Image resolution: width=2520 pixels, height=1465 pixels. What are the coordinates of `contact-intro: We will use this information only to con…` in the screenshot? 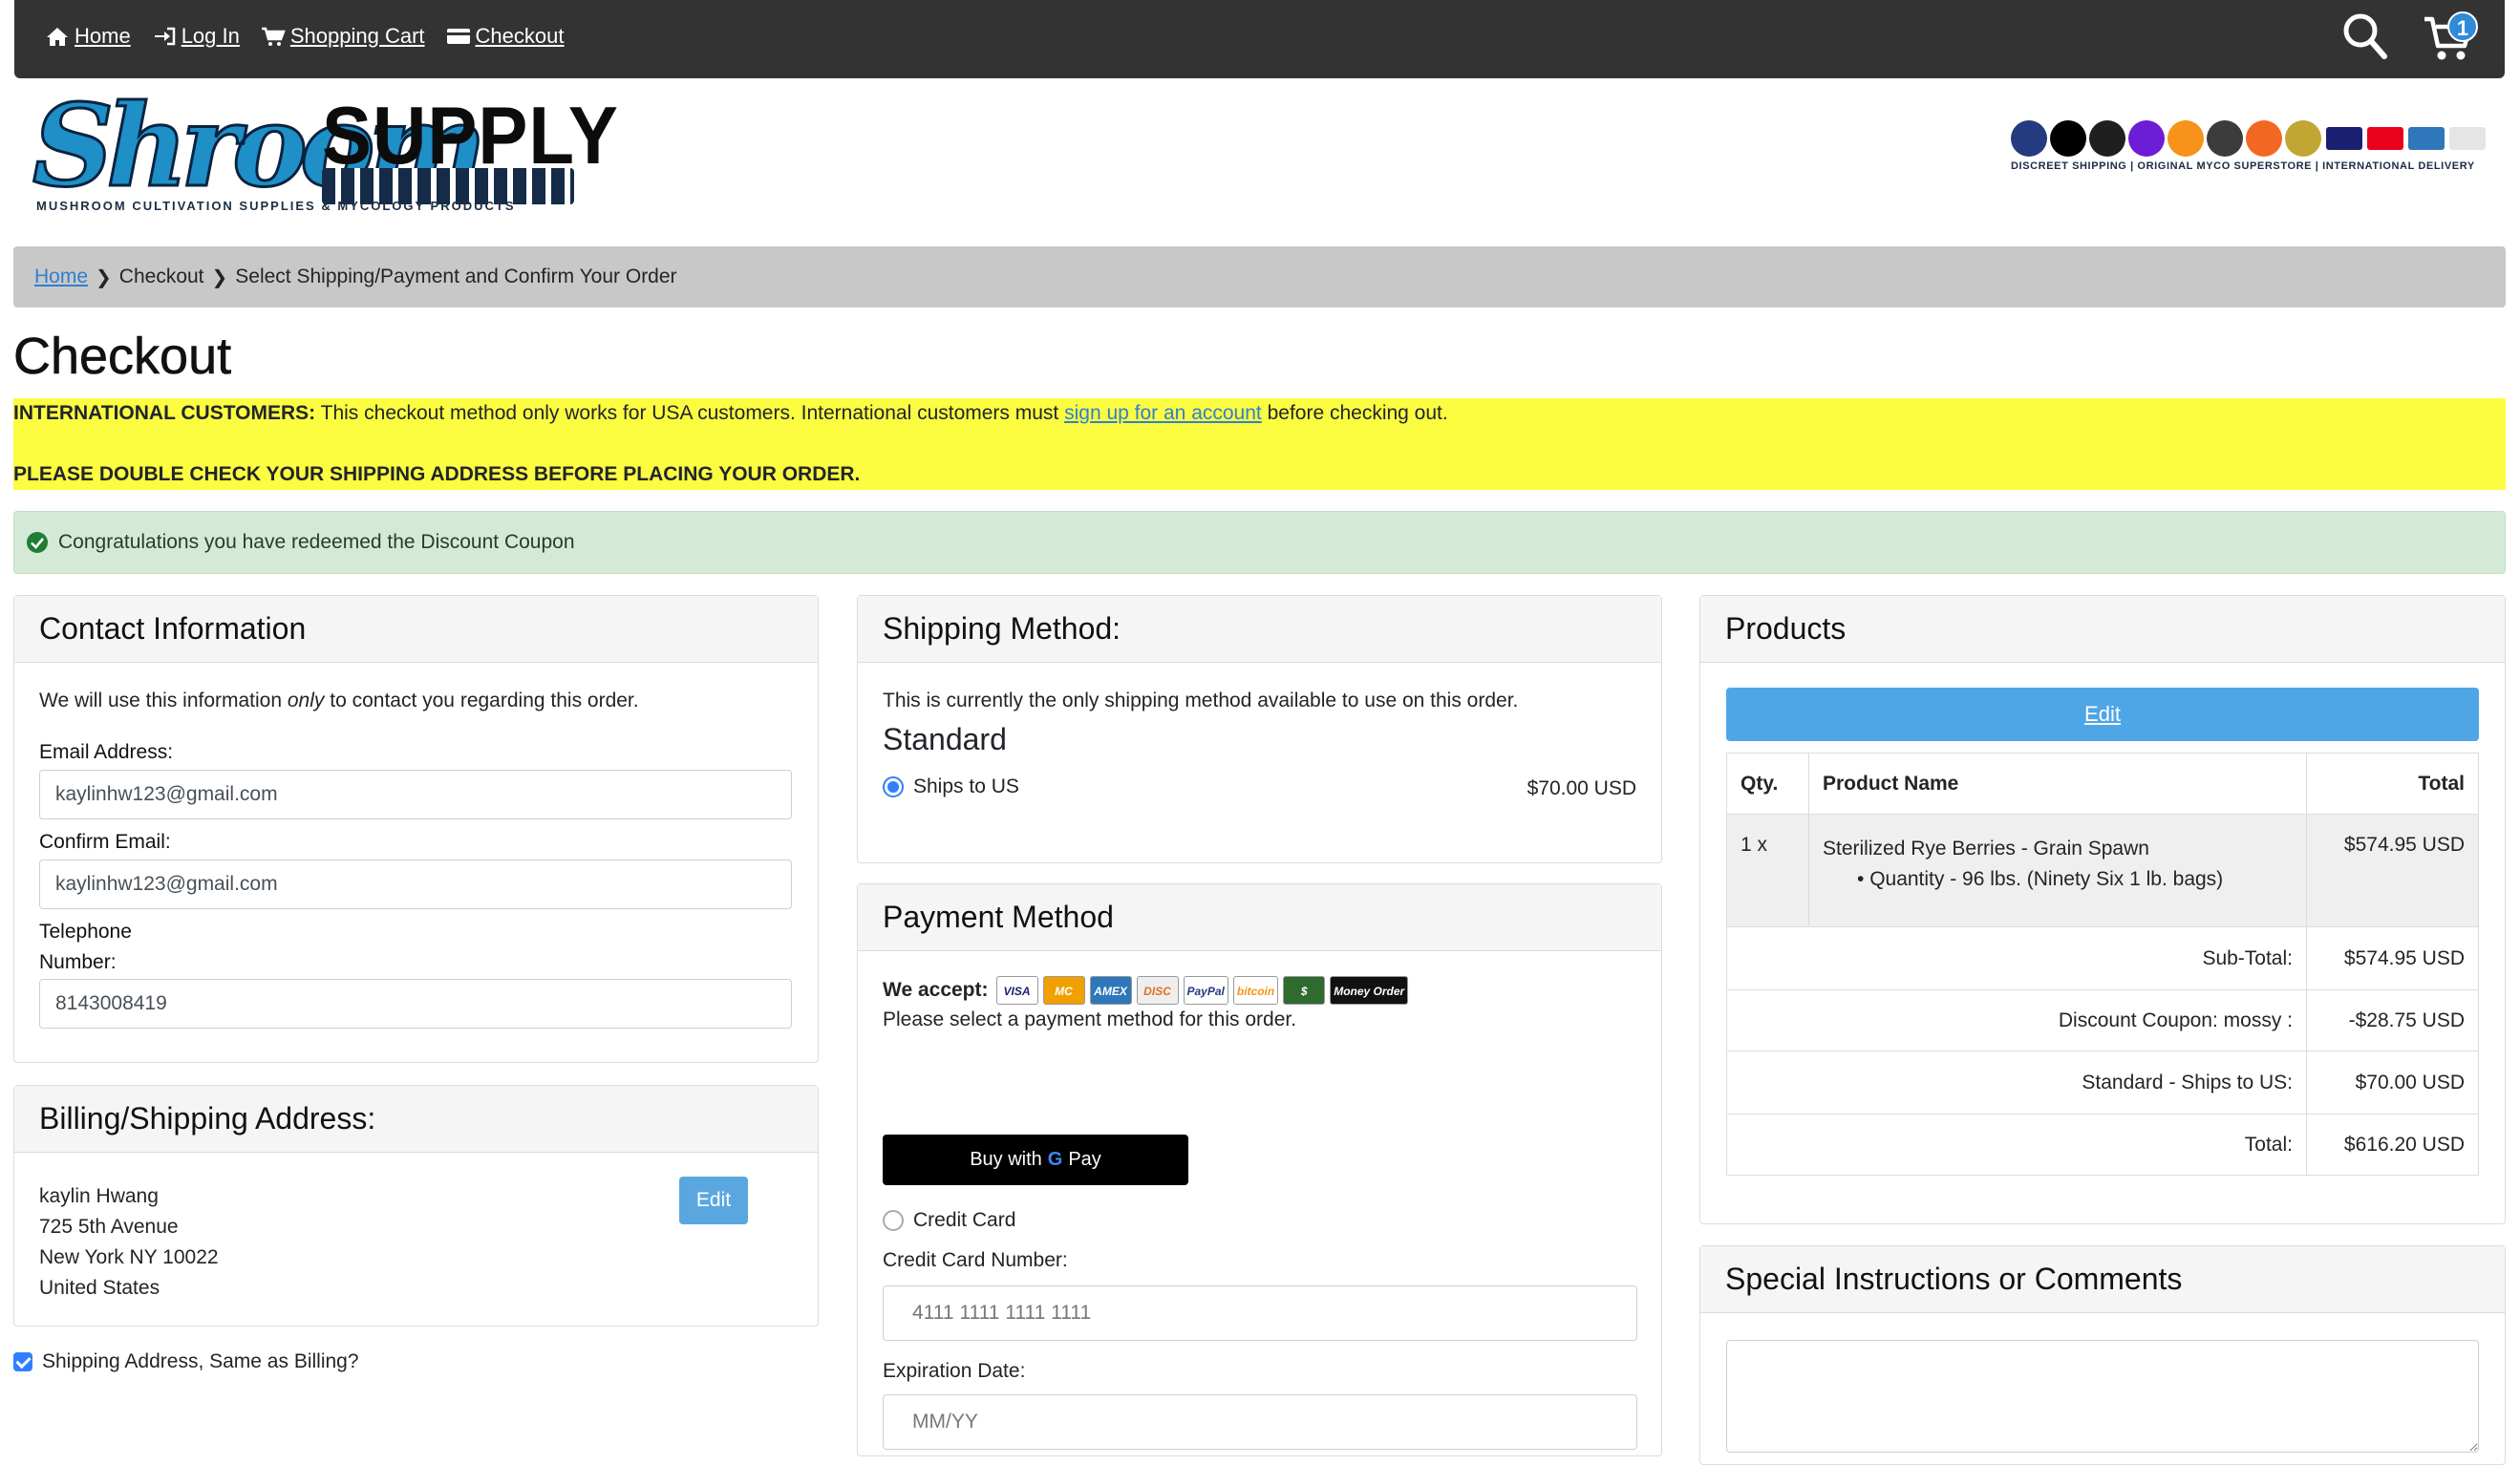 It's located at (339, 701).